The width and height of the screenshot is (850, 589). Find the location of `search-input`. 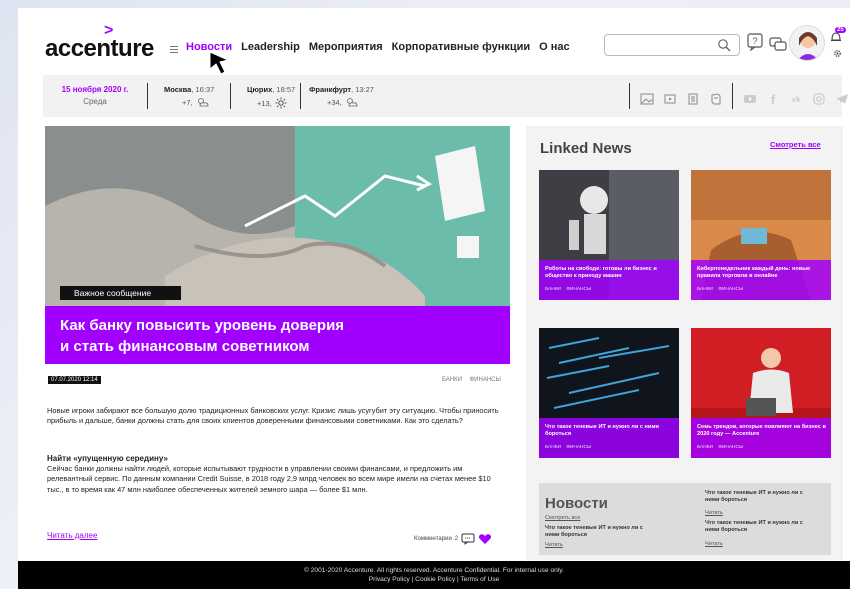

search-input is located at coordinates (672, 45).